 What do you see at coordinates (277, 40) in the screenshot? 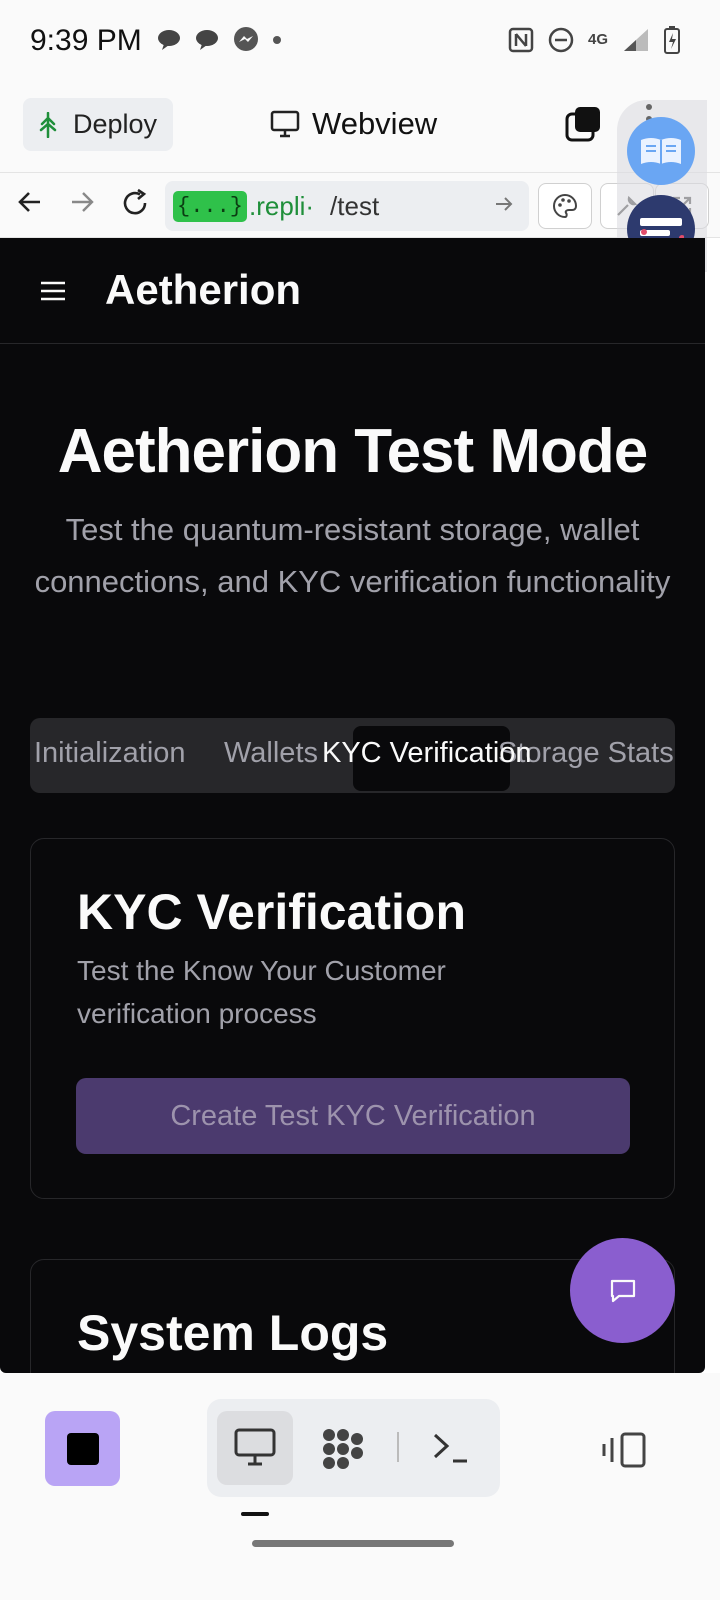
I see `dot-icon` at bounding box center [277, 40].